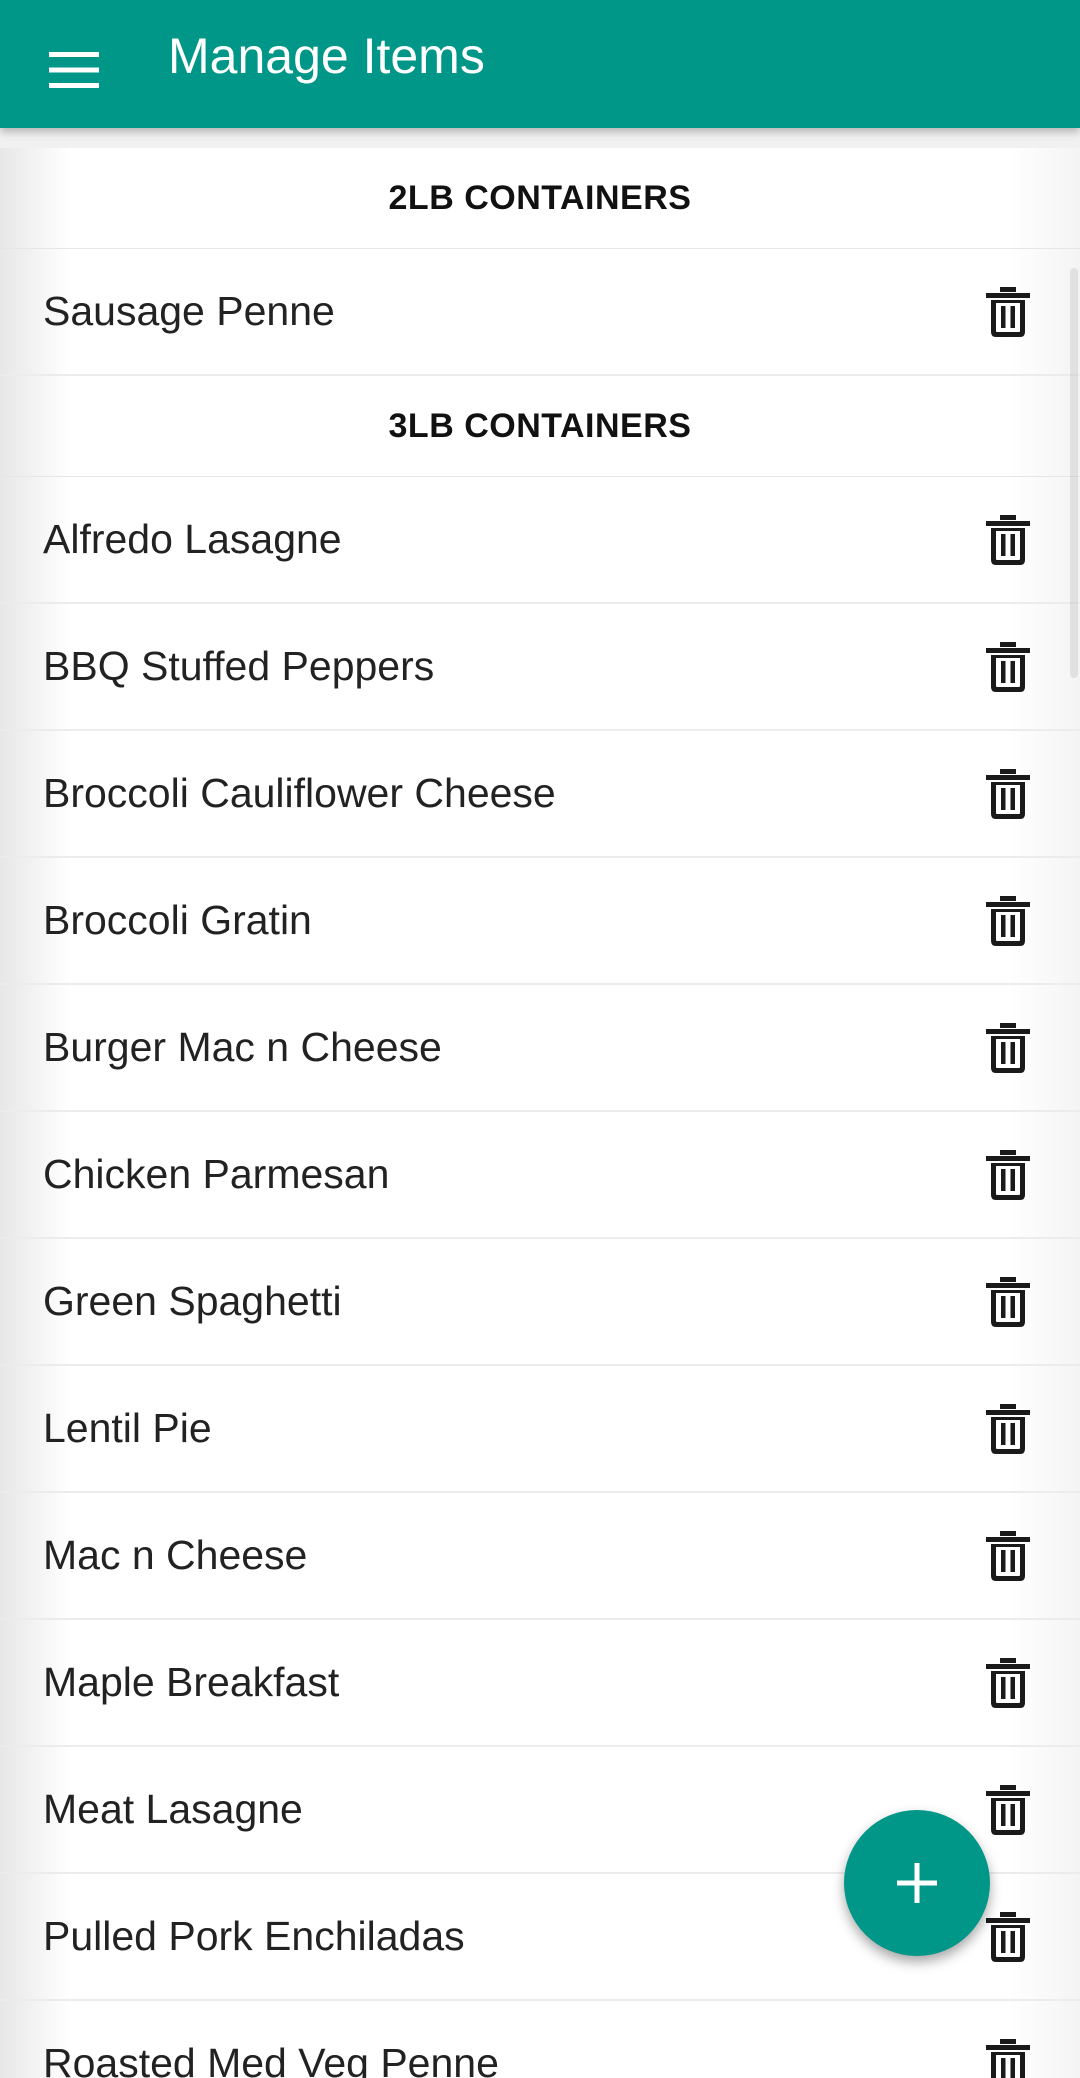 This screenshot has width=1080, height=2078. What do you see at coordinates (540, 64) in the screenshot?
I see `app-bar: Manage Items` at bounding box center [540, 64].